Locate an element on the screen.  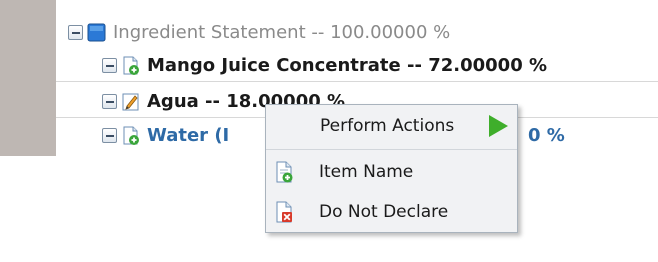
remove-document-icon is located at coordinates (284, 212).